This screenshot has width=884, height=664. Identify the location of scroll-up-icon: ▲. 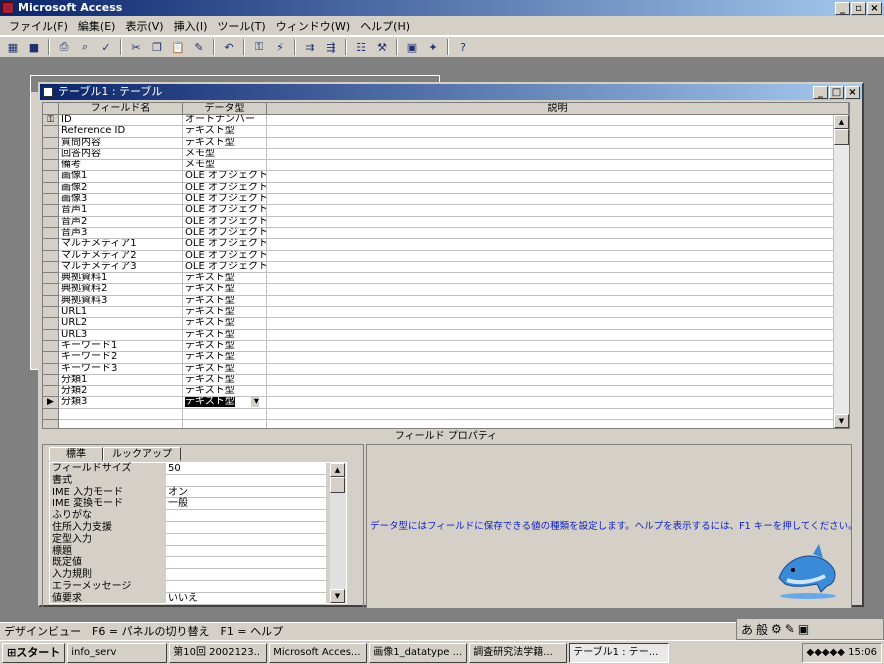
(841, 122).